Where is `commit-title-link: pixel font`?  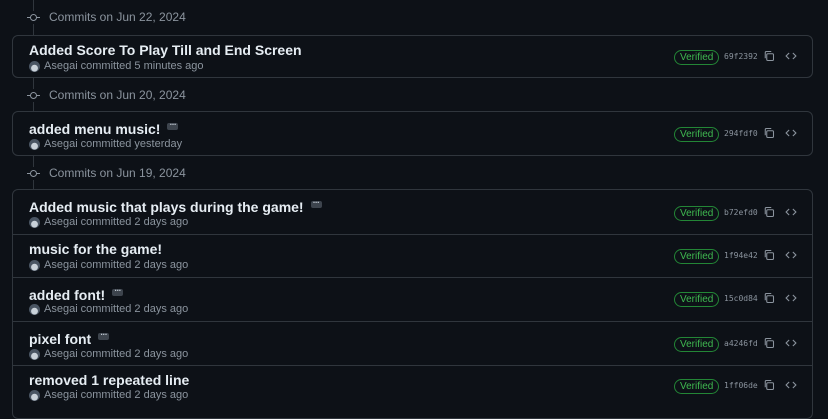
commit-title-link: pixel font is located at coordinates (60, 339).